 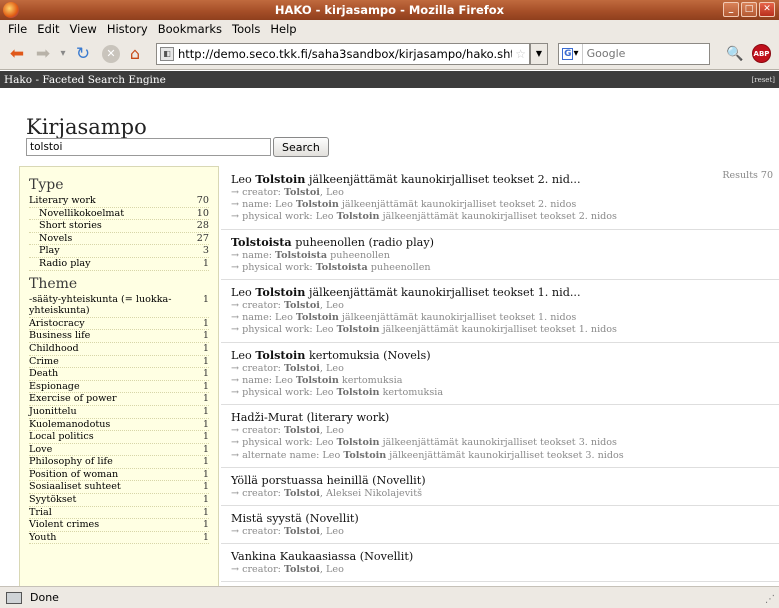 I want to click on result-title-link: Yöllä porstuassa heinillä (Novellit), so click(x=505, y=480).